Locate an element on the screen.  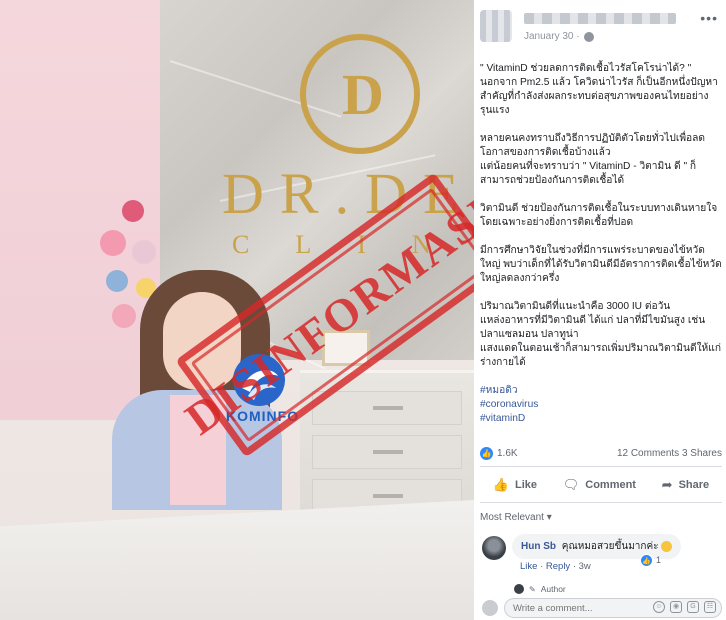
author-reply-preview: ✎ Author is located at coordinates (540, 589).